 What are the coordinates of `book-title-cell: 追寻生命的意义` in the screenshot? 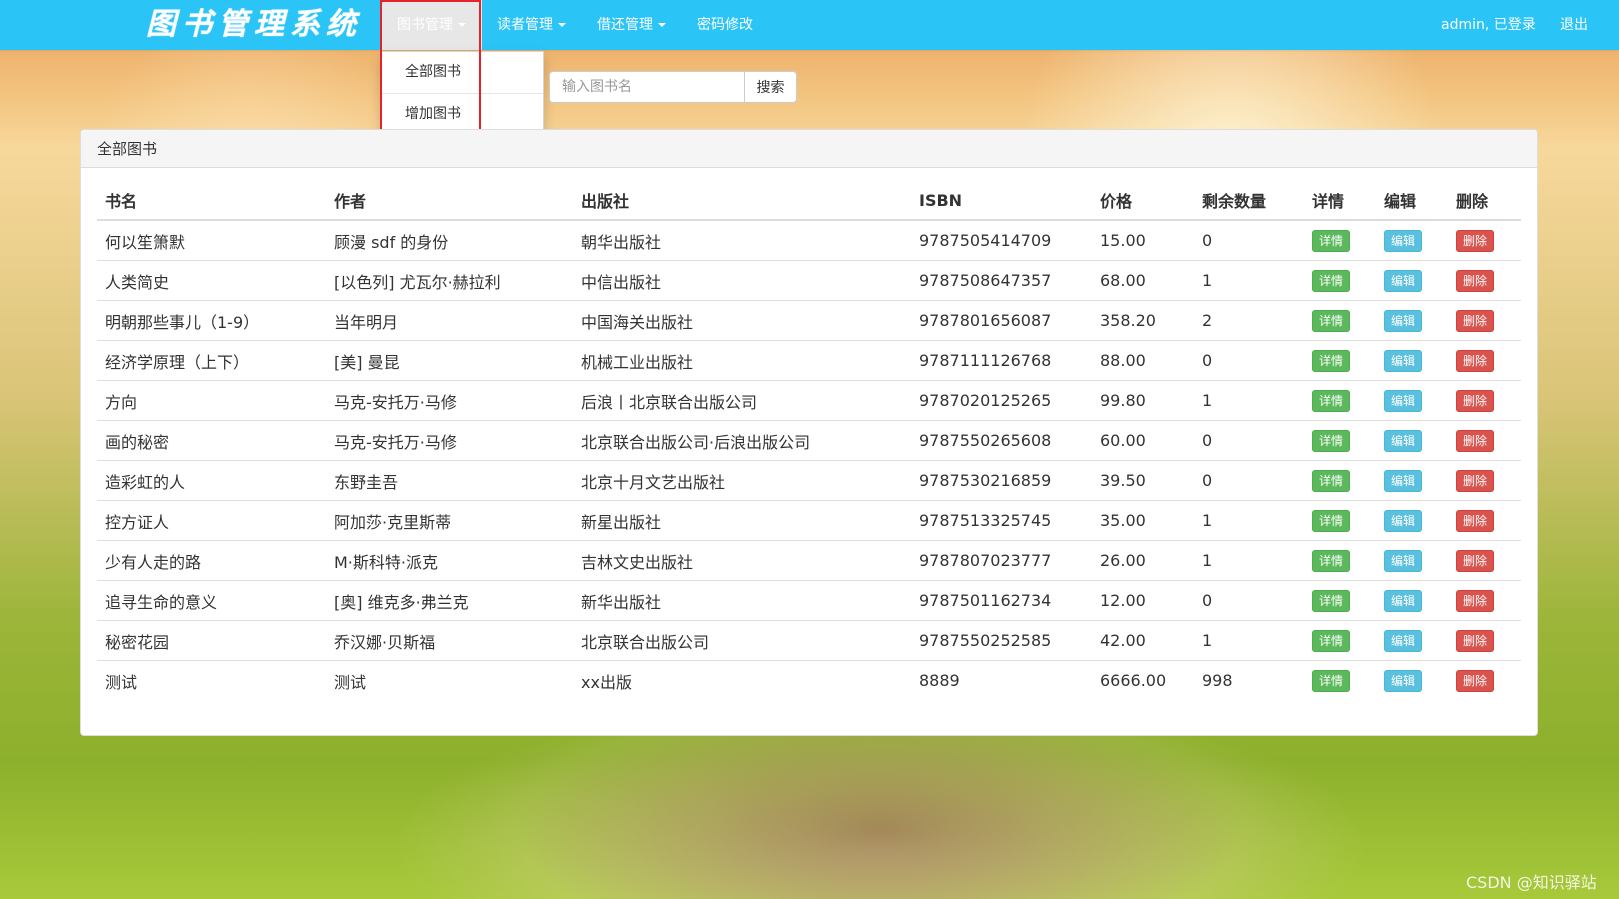 It's located at (211, 600).